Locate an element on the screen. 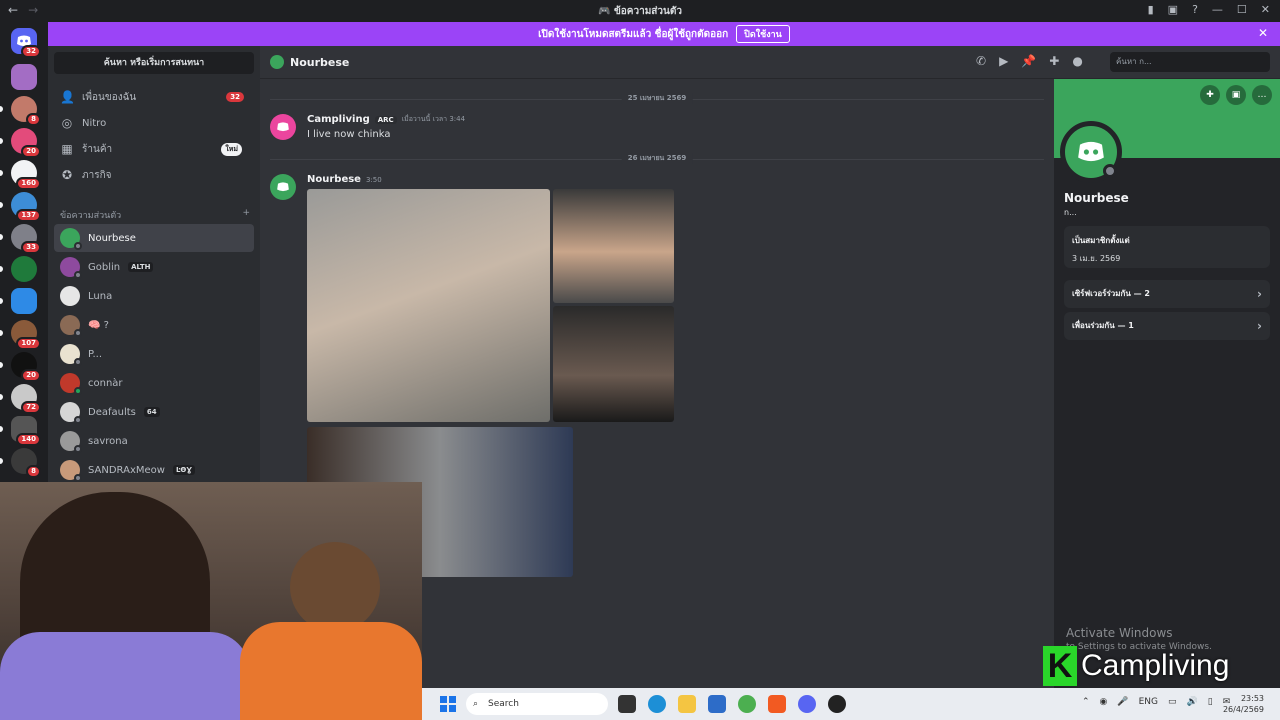  person-left-shirt is located at coordinates (125, 676).